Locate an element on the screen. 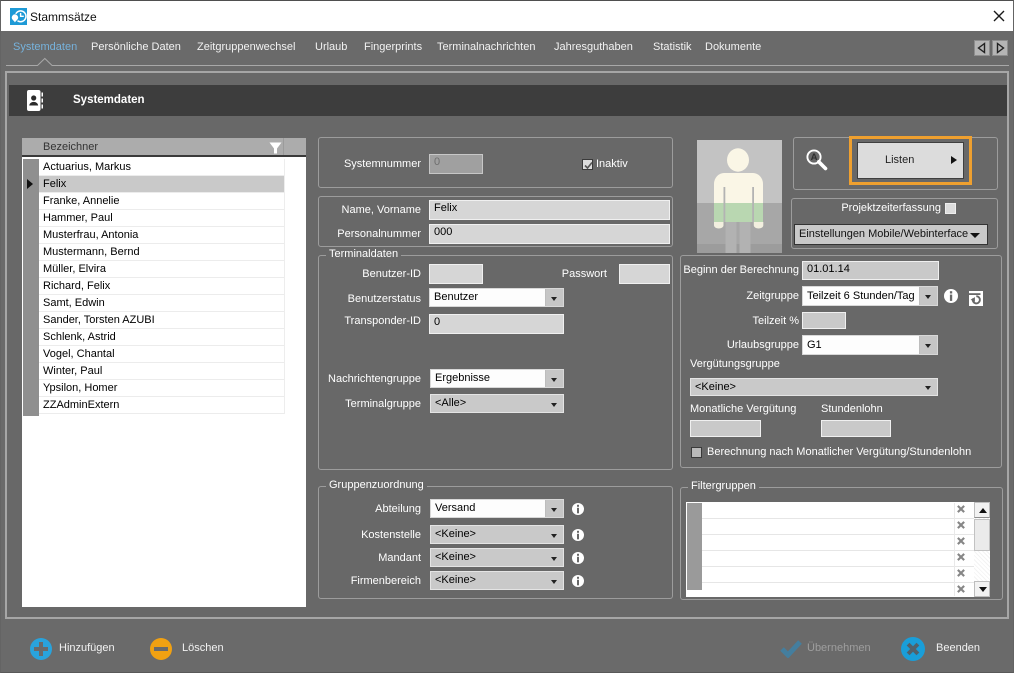  svg-text: A is located at coordinates (814, 157).